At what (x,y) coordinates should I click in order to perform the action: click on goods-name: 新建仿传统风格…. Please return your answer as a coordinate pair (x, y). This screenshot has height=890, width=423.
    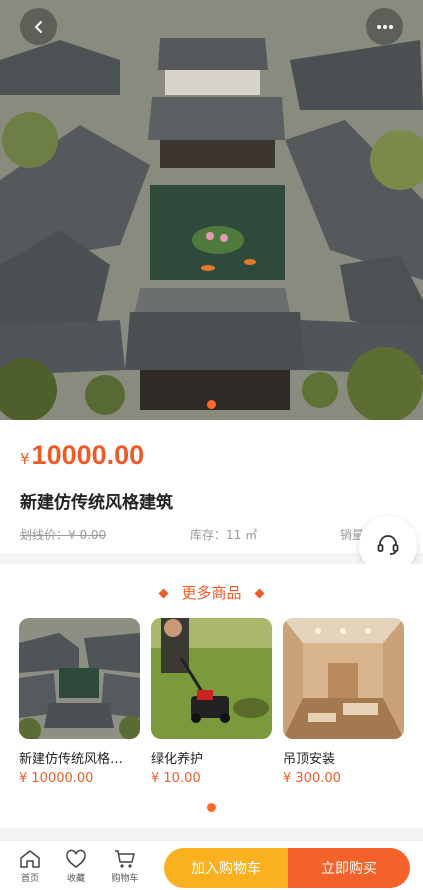
    Looking at the image, I should click on (71, 759).